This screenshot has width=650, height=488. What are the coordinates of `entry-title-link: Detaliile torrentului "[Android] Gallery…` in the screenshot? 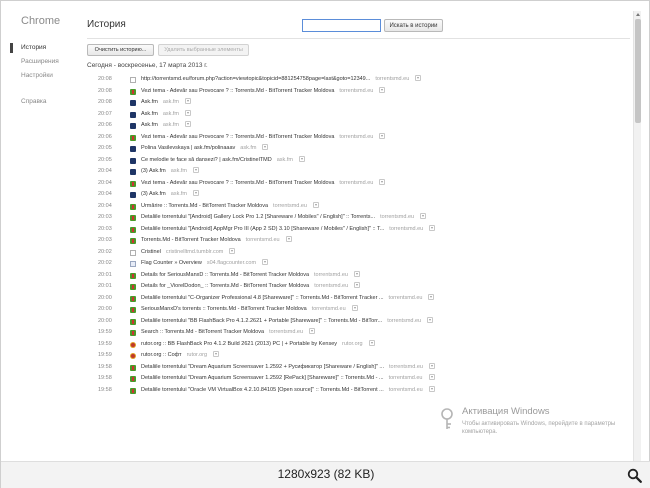 It's located at (258, 217).